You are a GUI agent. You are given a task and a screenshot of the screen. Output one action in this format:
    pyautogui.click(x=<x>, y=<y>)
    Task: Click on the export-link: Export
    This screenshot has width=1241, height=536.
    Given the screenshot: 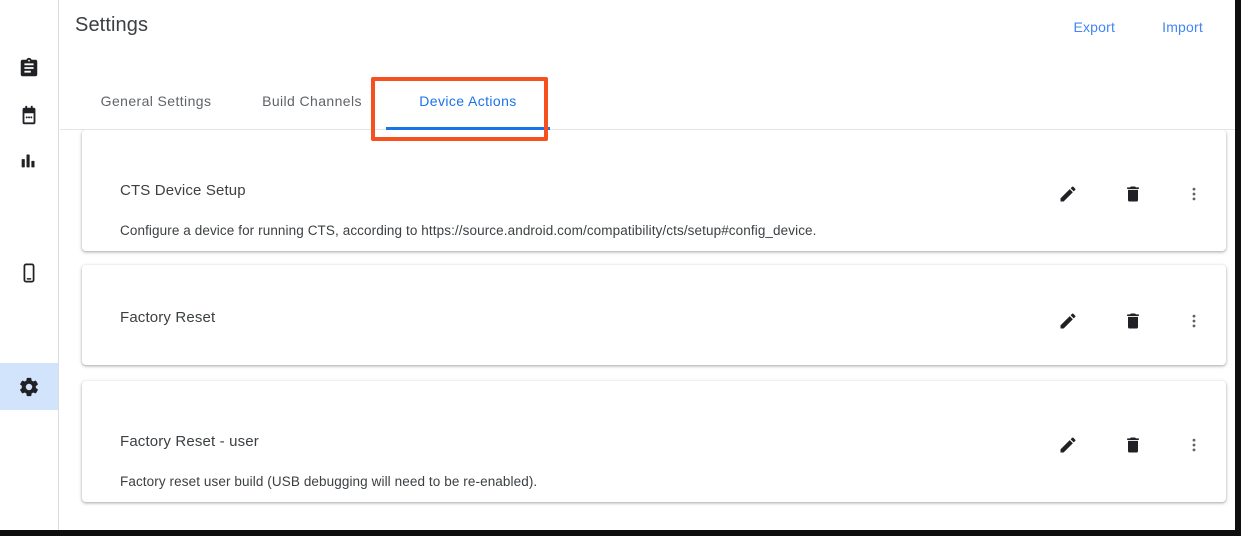 What is the action you would take?
    pyautogui.click(x=1094, y=27)
    